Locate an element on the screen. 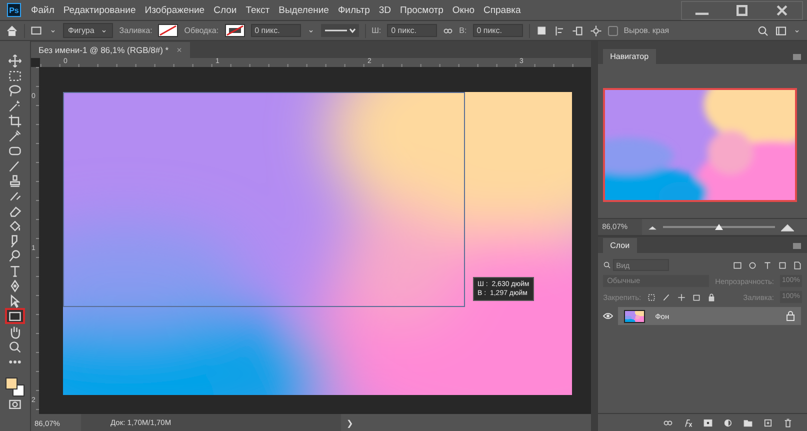 The image size is (807, 431). dodge-icon is located at coordinates (15, 255).